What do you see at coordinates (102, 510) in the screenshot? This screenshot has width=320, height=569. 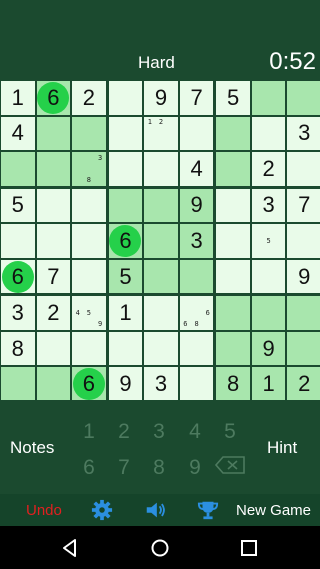 I see `gear-icon` at bounding box center [102, 510].